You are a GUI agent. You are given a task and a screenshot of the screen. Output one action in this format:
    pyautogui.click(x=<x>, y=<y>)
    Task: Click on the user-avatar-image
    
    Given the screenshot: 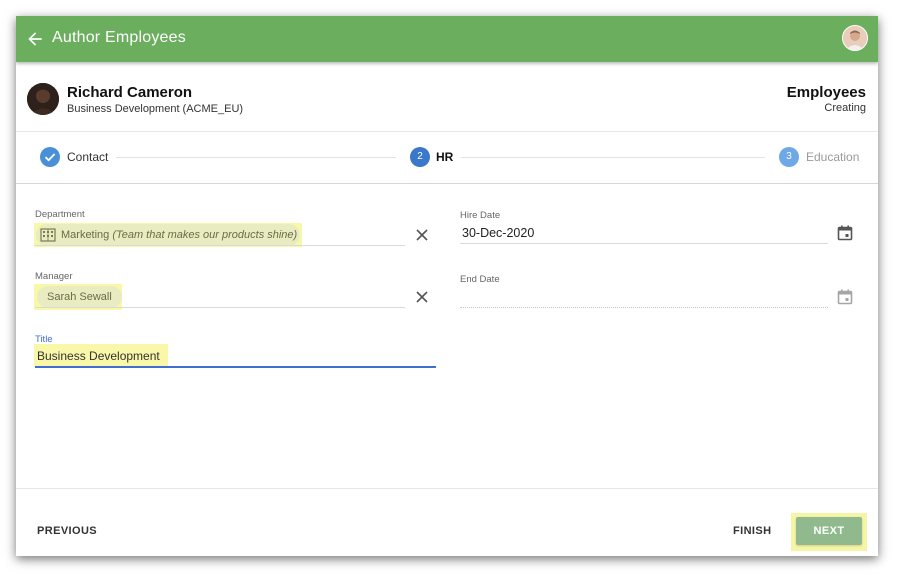 What is the action you would take?
    pyautogui.click(x=855, y=38)
    